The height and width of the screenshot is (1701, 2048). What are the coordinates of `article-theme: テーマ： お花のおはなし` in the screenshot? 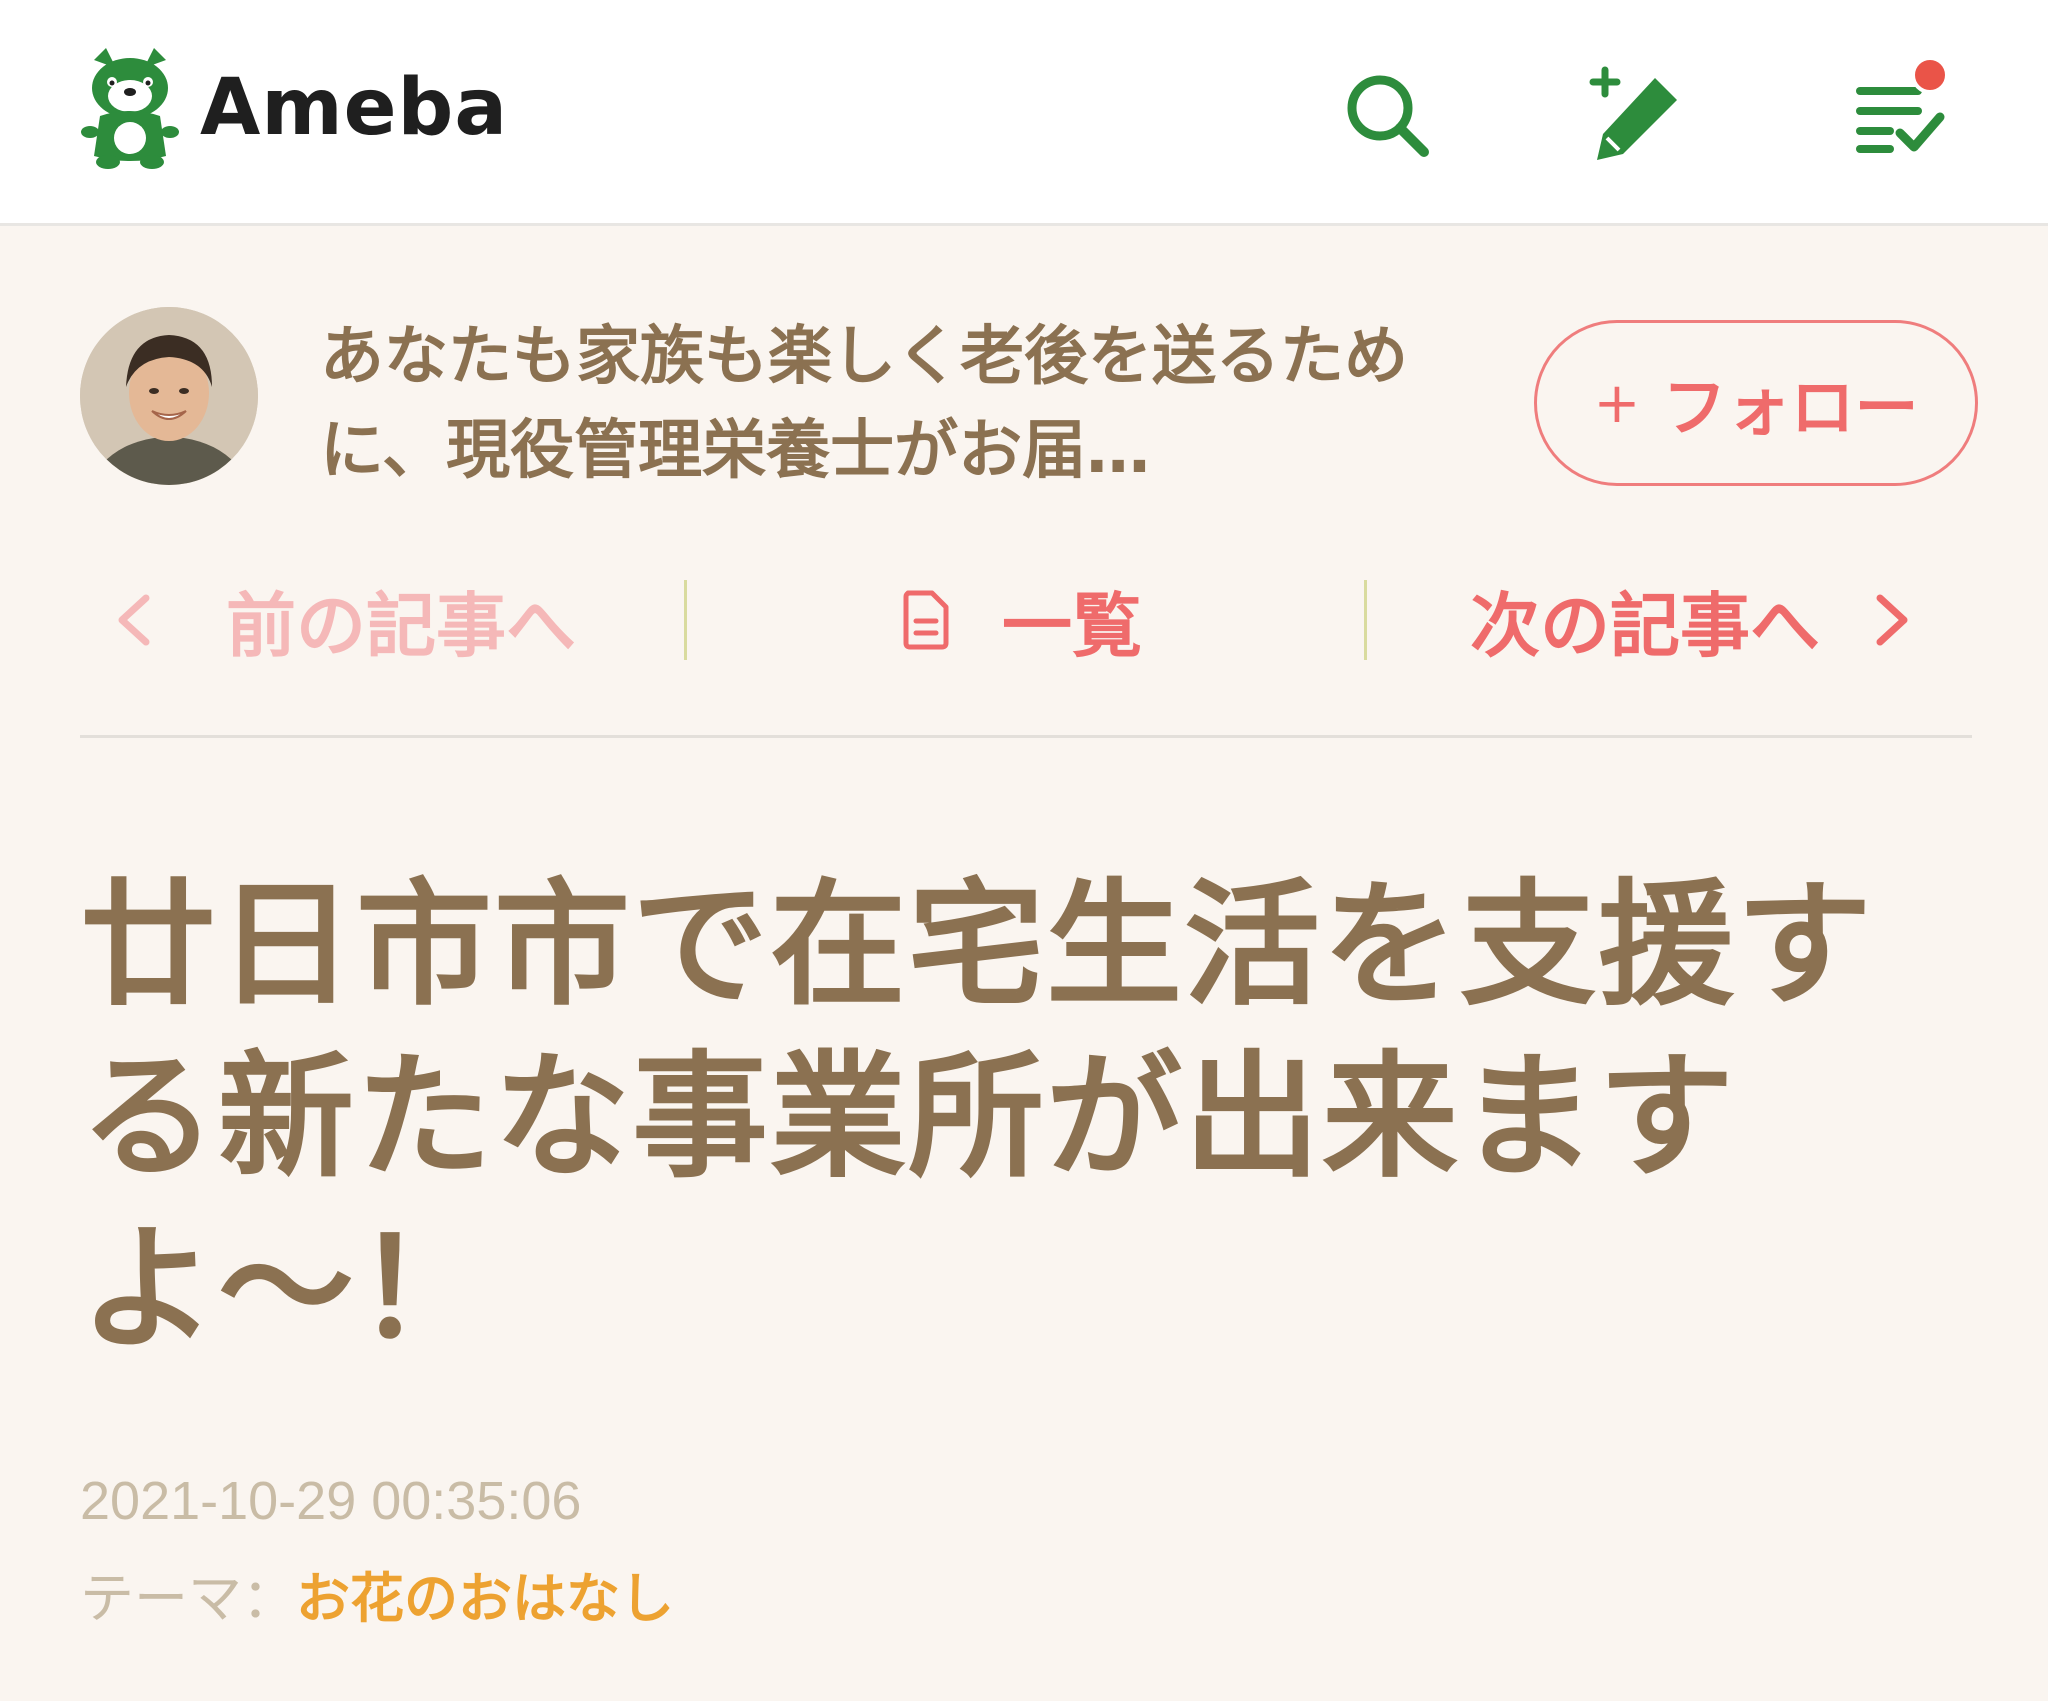 It's located at (377, 1593).